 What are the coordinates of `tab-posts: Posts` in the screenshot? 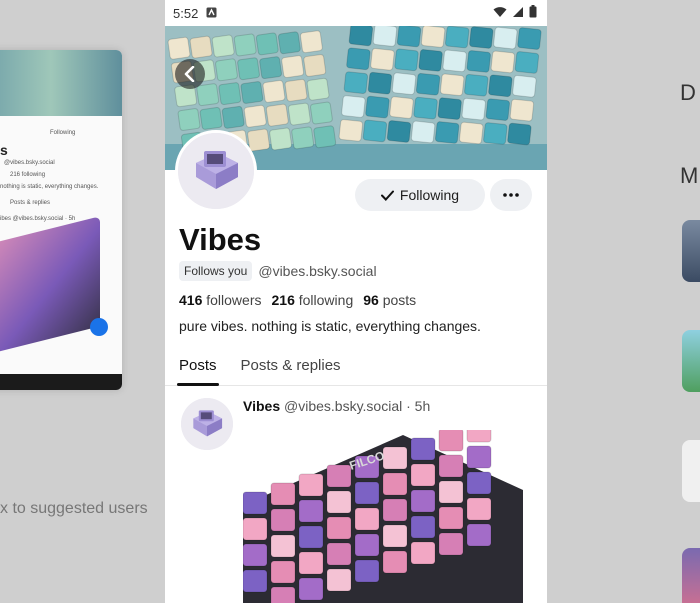 It's located at (198, 368).